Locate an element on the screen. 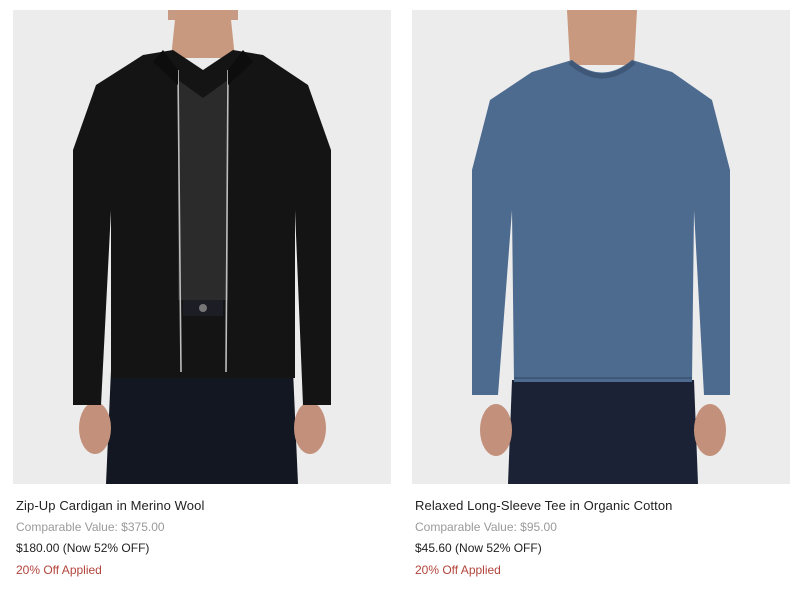 This screenshot has height=597, width=800. product-title: Zip-Up Cardigan in Merino Wool is located at coordinates (203, 505).